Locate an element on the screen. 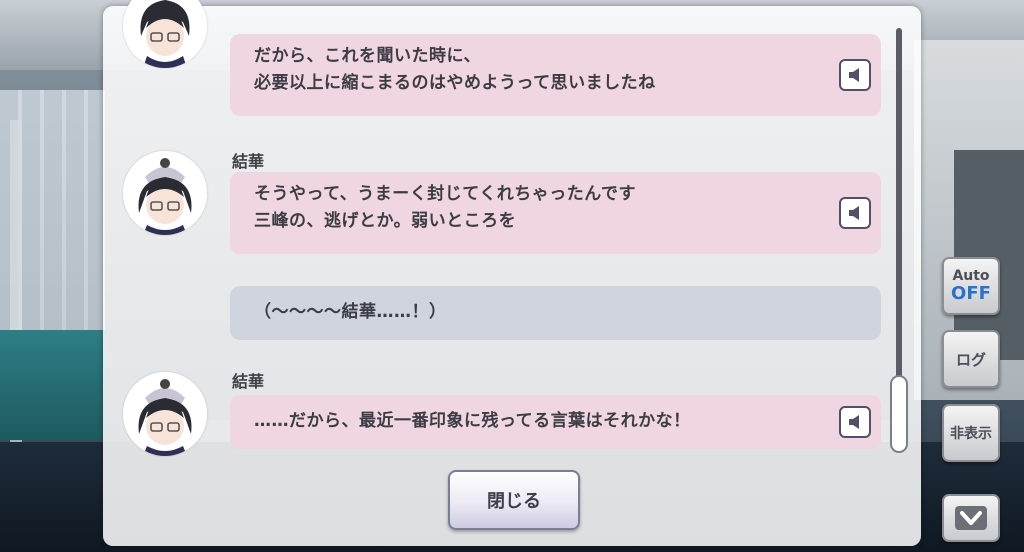 This screenshot has width=1024, height=552. log-button: ログ is located at coordinates (971, 359).